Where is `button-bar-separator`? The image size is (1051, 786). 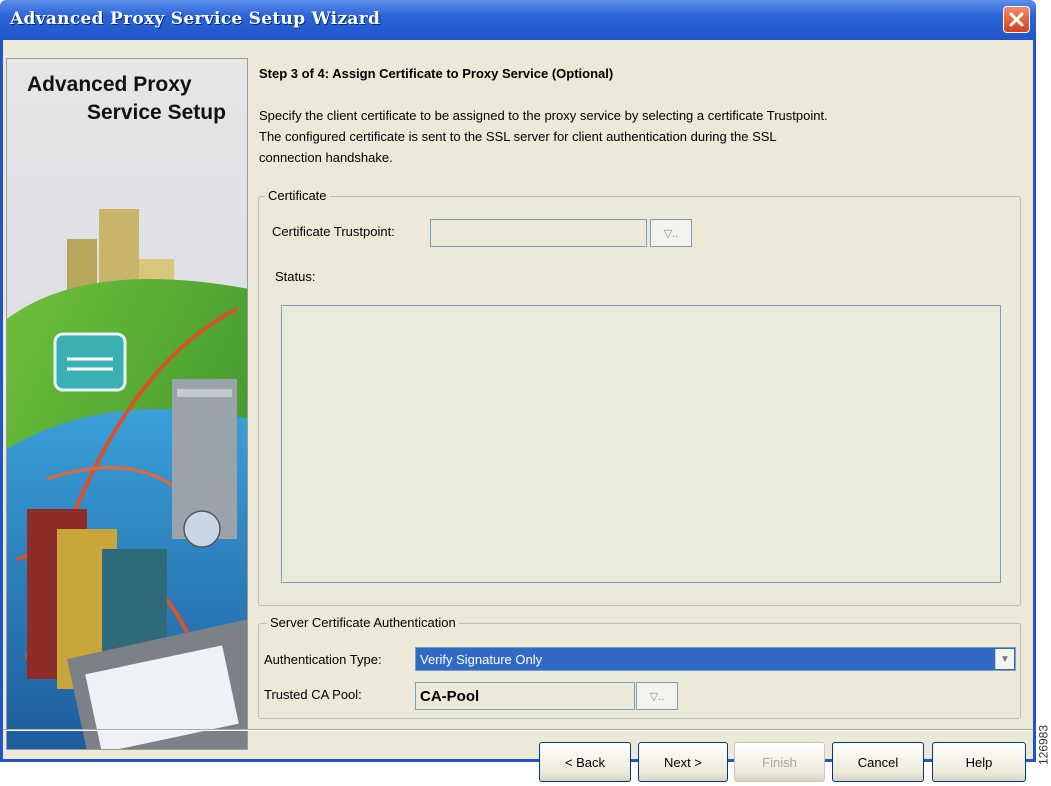 button-bar-separator is located at coordinates (518, 730).